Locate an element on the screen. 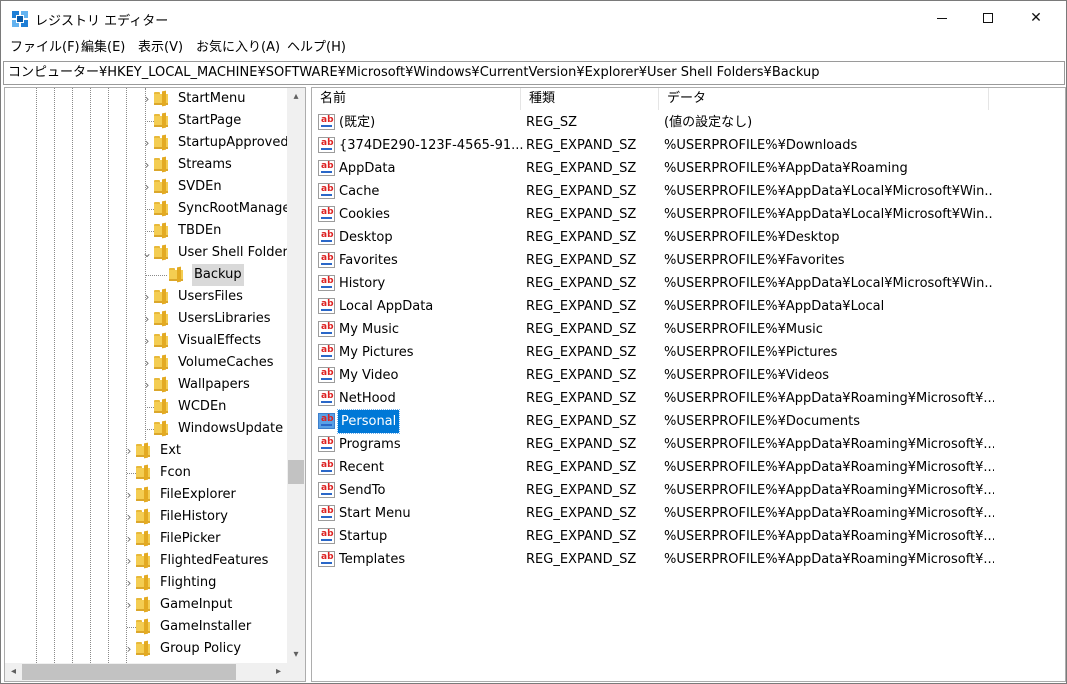 Image resolution: width=1067 pixels, height=684 pixels. value-name: Desktop is located at coordinates (366, 237).